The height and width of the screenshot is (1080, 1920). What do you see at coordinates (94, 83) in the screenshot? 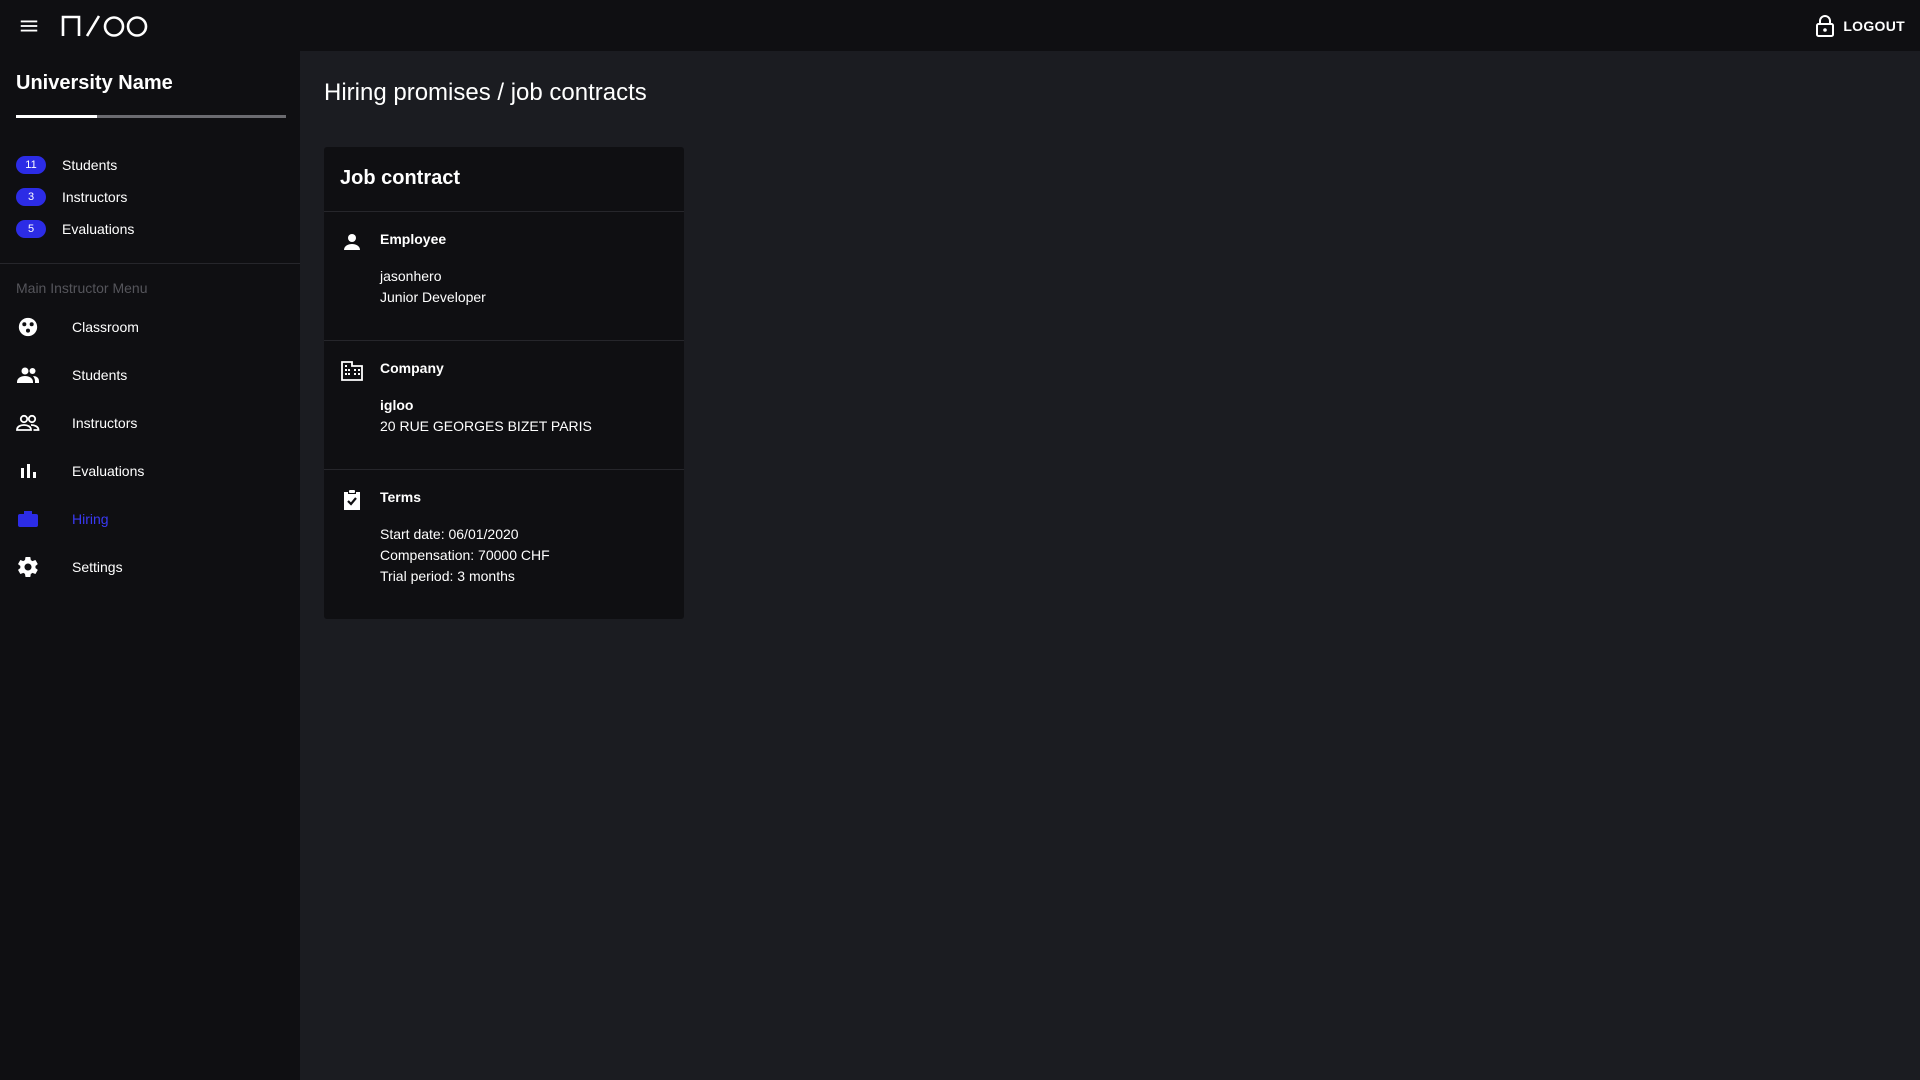
I see `university-name: University Name` at bounding box center [94, 83].